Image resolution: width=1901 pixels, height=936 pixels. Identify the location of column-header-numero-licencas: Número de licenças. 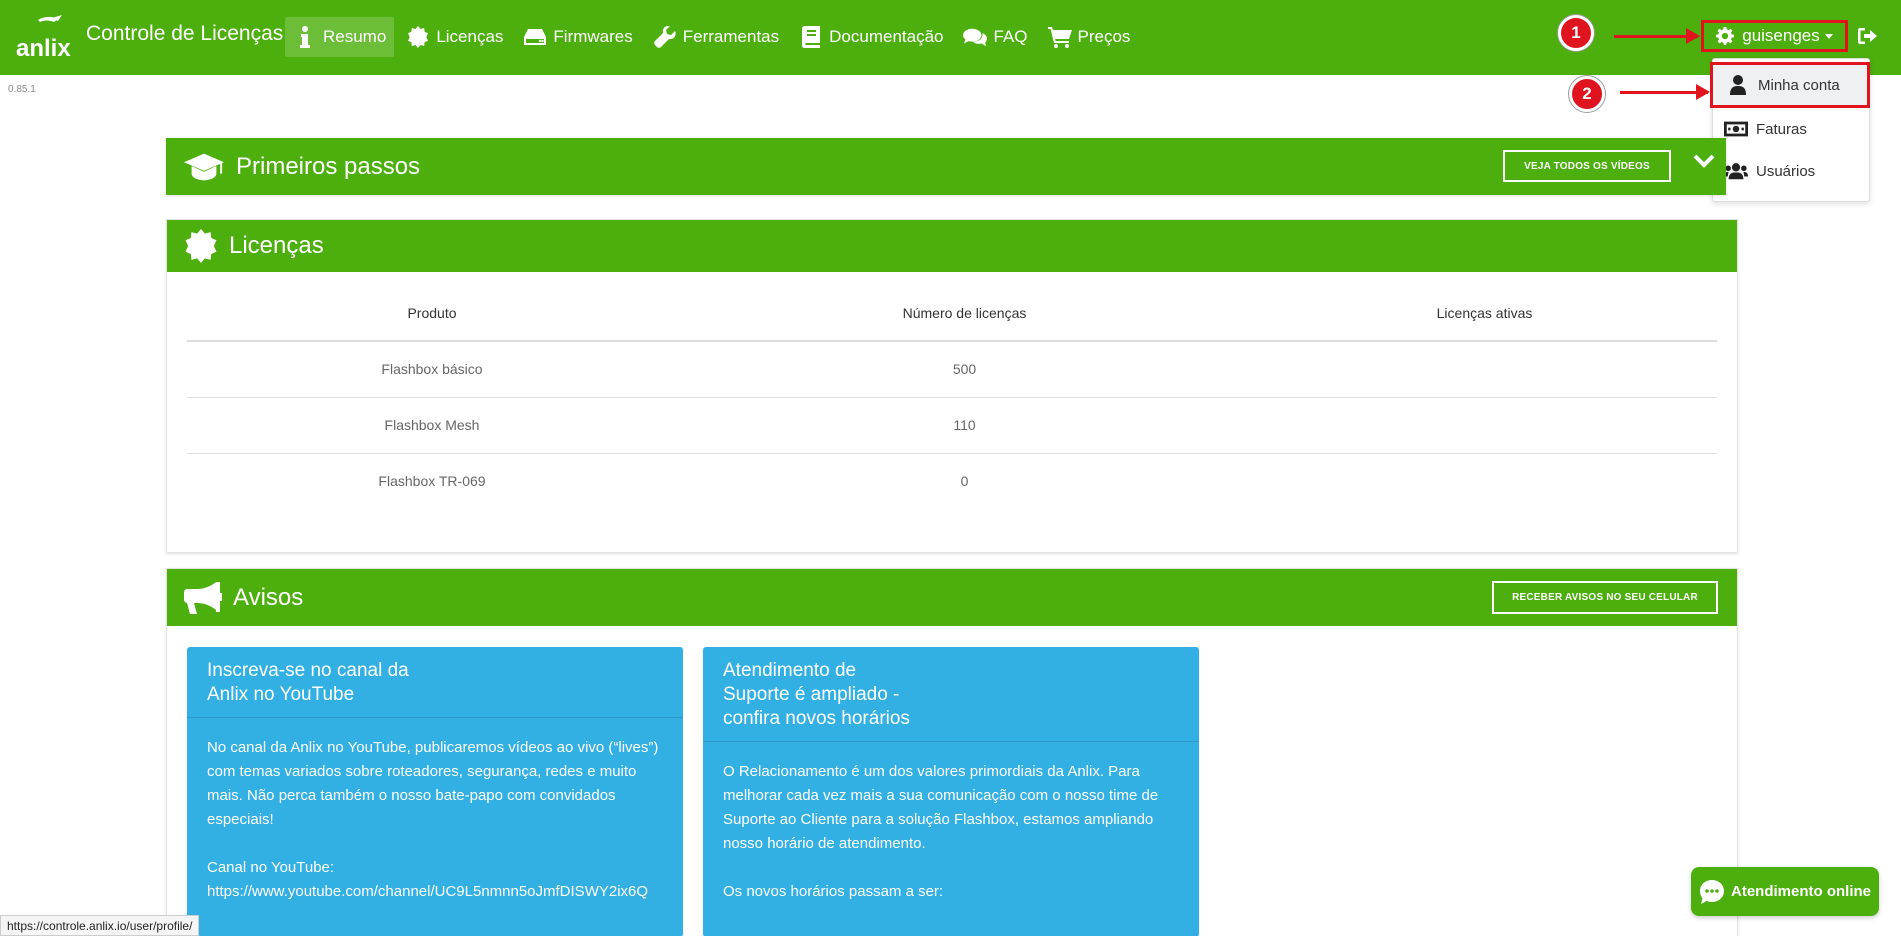
(964, 314).